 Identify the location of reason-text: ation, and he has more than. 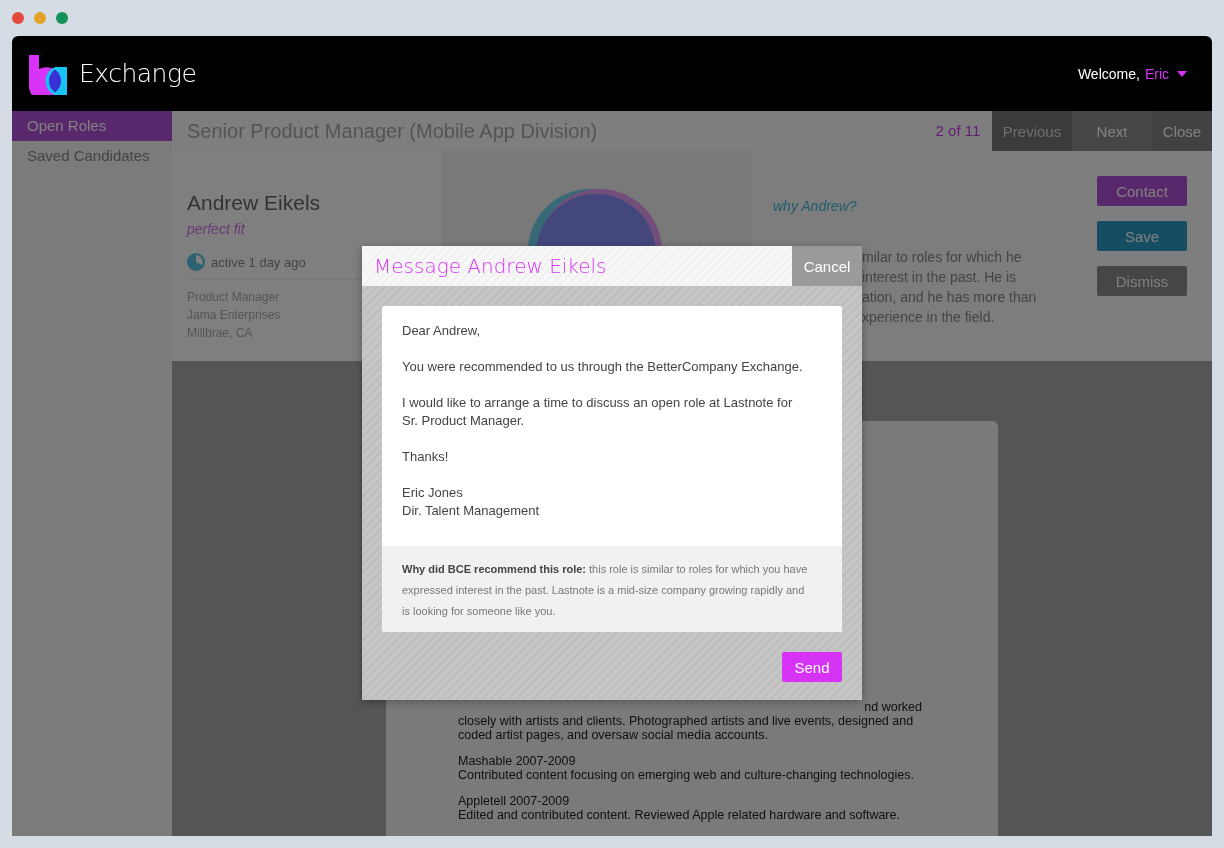
(950, 297).